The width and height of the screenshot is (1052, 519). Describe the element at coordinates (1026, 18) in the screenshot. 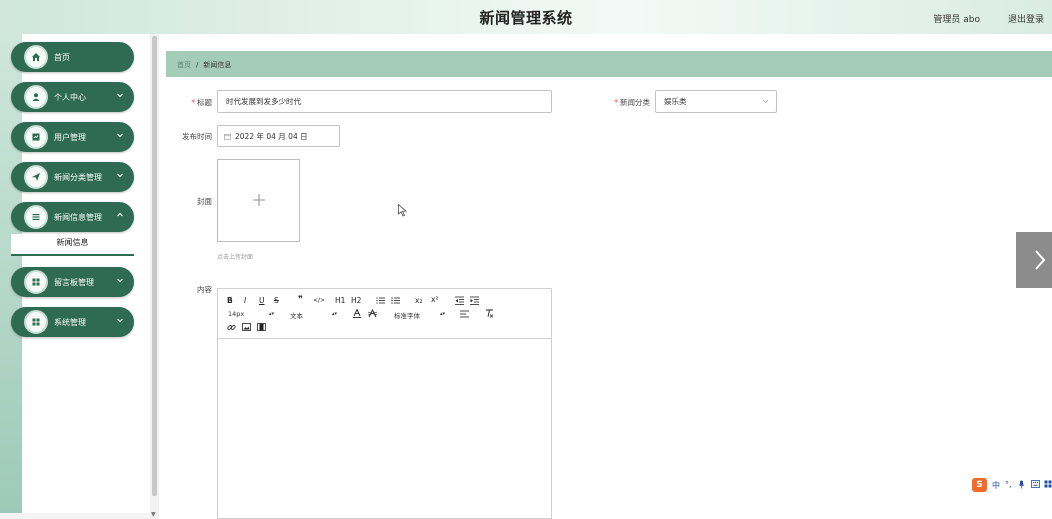

I see `logout-link: 退出登录` at that location.